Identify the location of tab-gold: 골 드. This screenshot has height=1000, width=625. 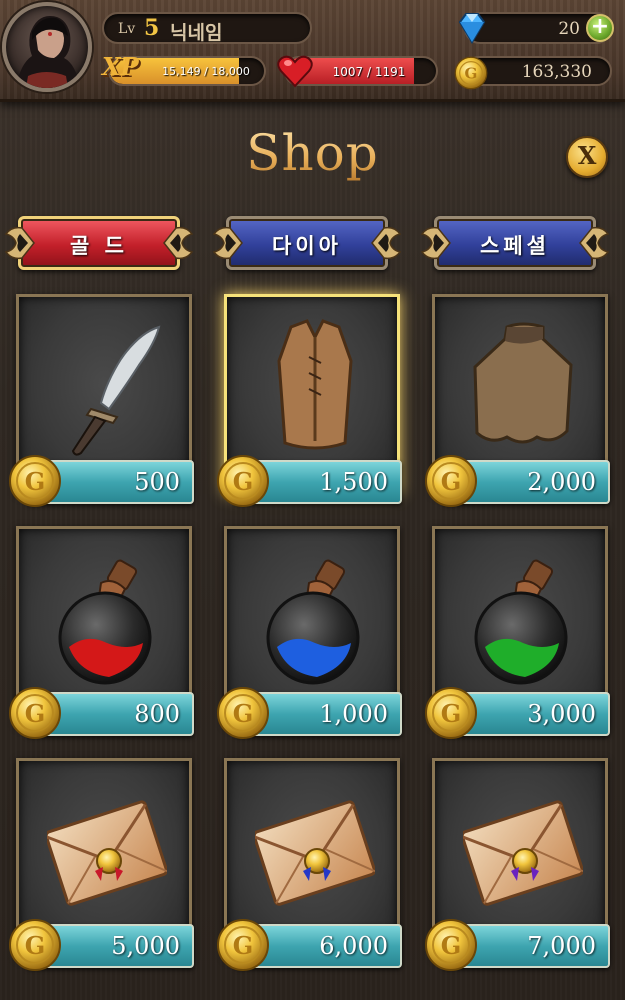
(99, 243).